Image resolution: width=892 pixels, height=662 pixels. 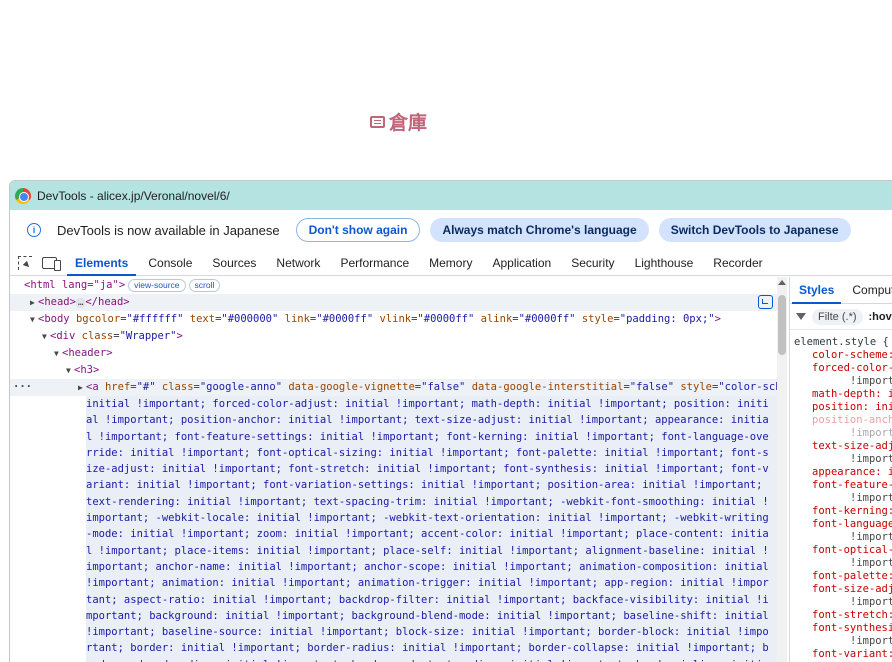 What do you see at coordinates (849, 317) in the screenshot?
I see `regex-toggle: (.*)` at bounding box center [849, 317].